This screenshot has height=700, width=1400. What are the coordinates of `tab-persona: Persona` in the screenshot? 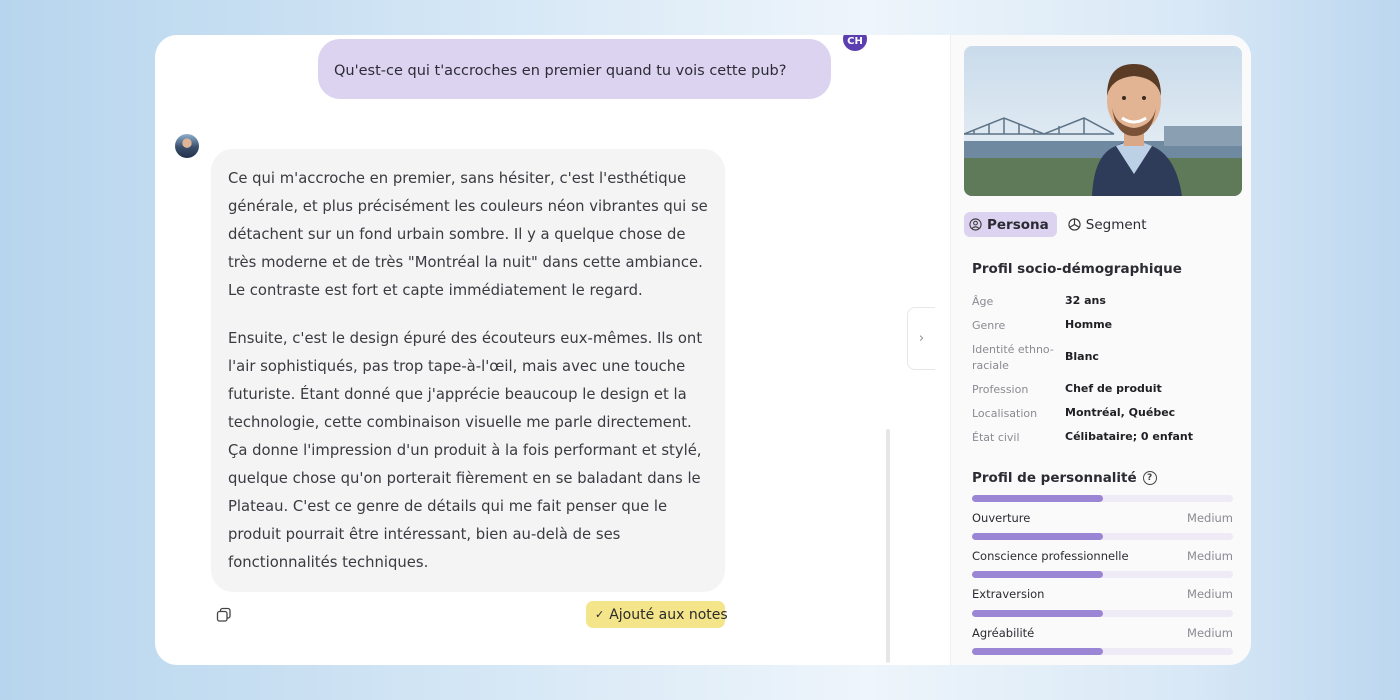 It's located at (1010, 224).